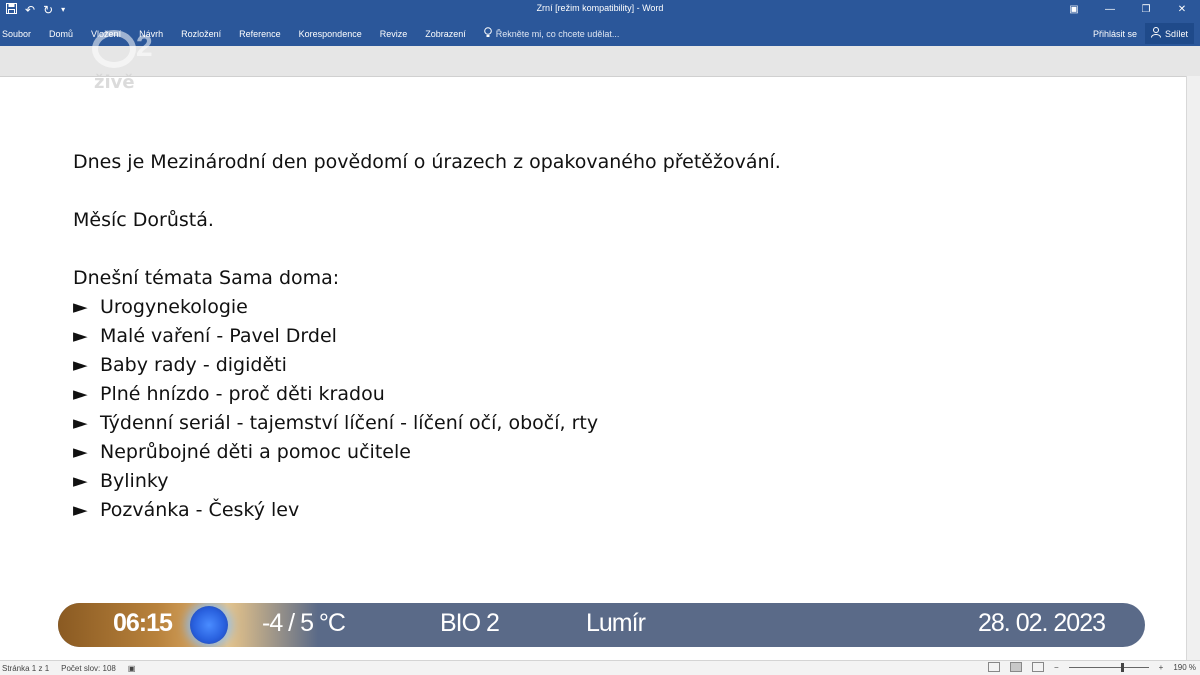 This screenshot has height=675, width=1200. I want to click on window-controls: ▣ — ❐ ✕, so click(1128, 10).